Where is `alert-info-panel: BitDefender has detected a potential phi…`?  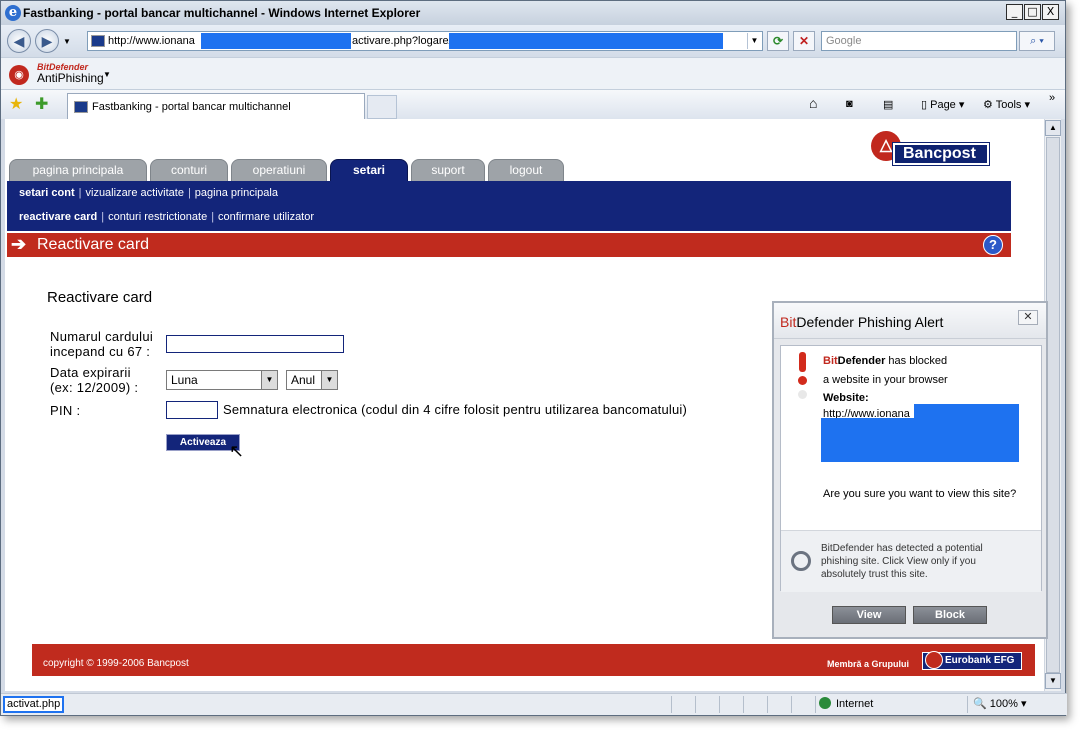 alert-info-panel: BitDefender has detected a potential phi… is located at coordinates (911, 561).